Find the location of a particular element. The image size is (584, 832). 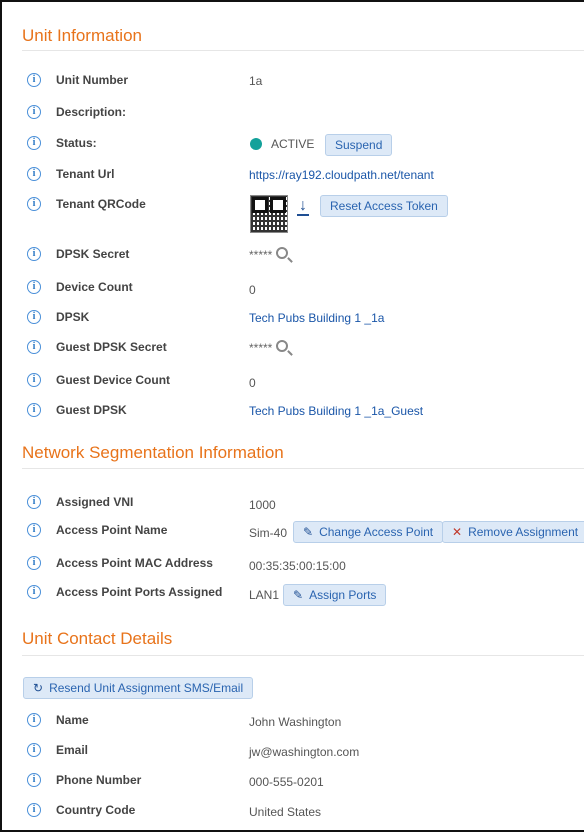

contact-email-row: i Email jw@washington.com is located at coordinates (293, 752).